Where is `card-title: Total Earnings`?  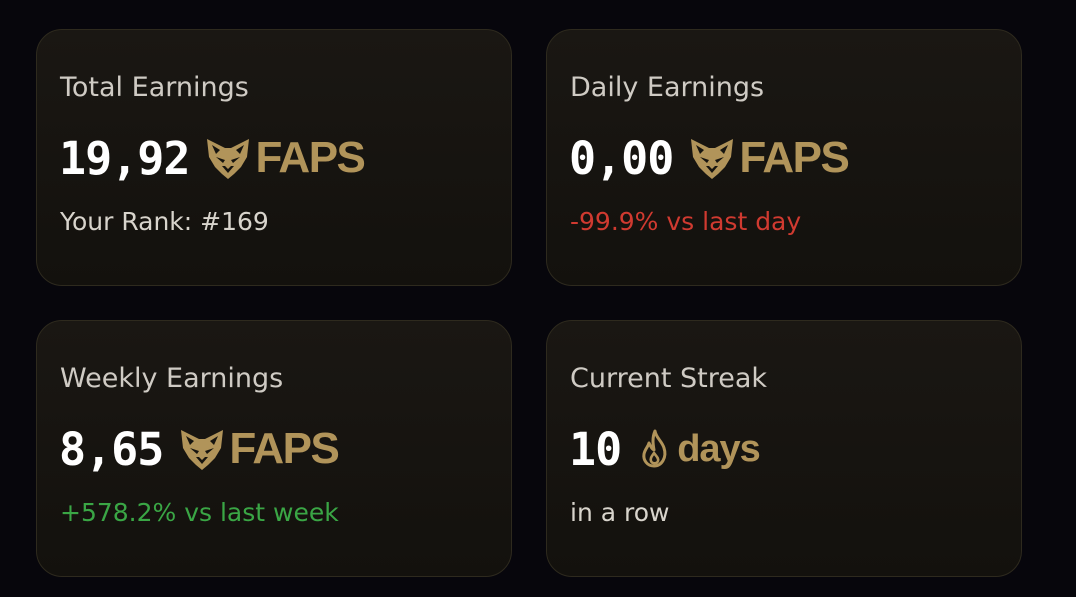
card-title: Total Earnings is located at coordinates (154, 87).